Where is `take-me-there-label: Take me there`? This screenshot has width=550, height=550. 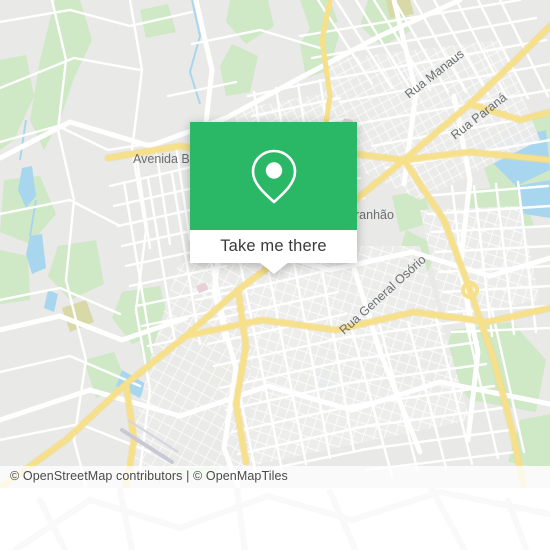 take-me-there-label: Take me there is located at coordinates (273, 246).